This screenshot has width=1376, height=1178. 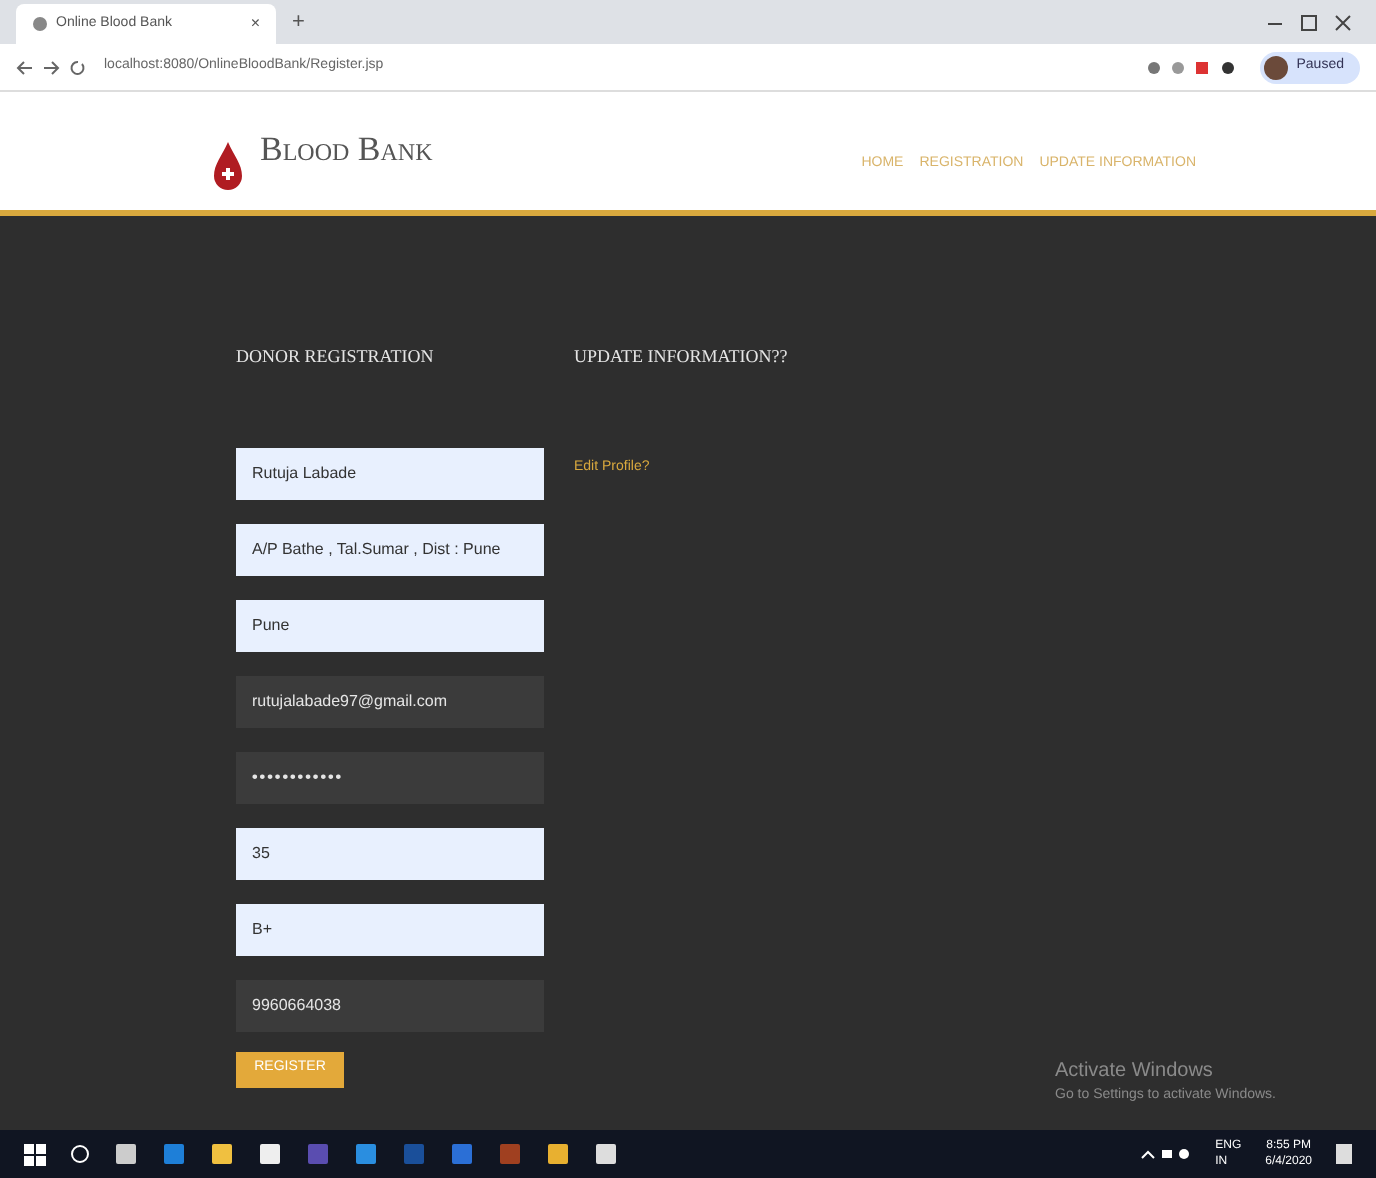 What do you see at coordinates (1276, 67) in the screenshot?
I see `avatar-icon` at bounding box center [1276, 67].